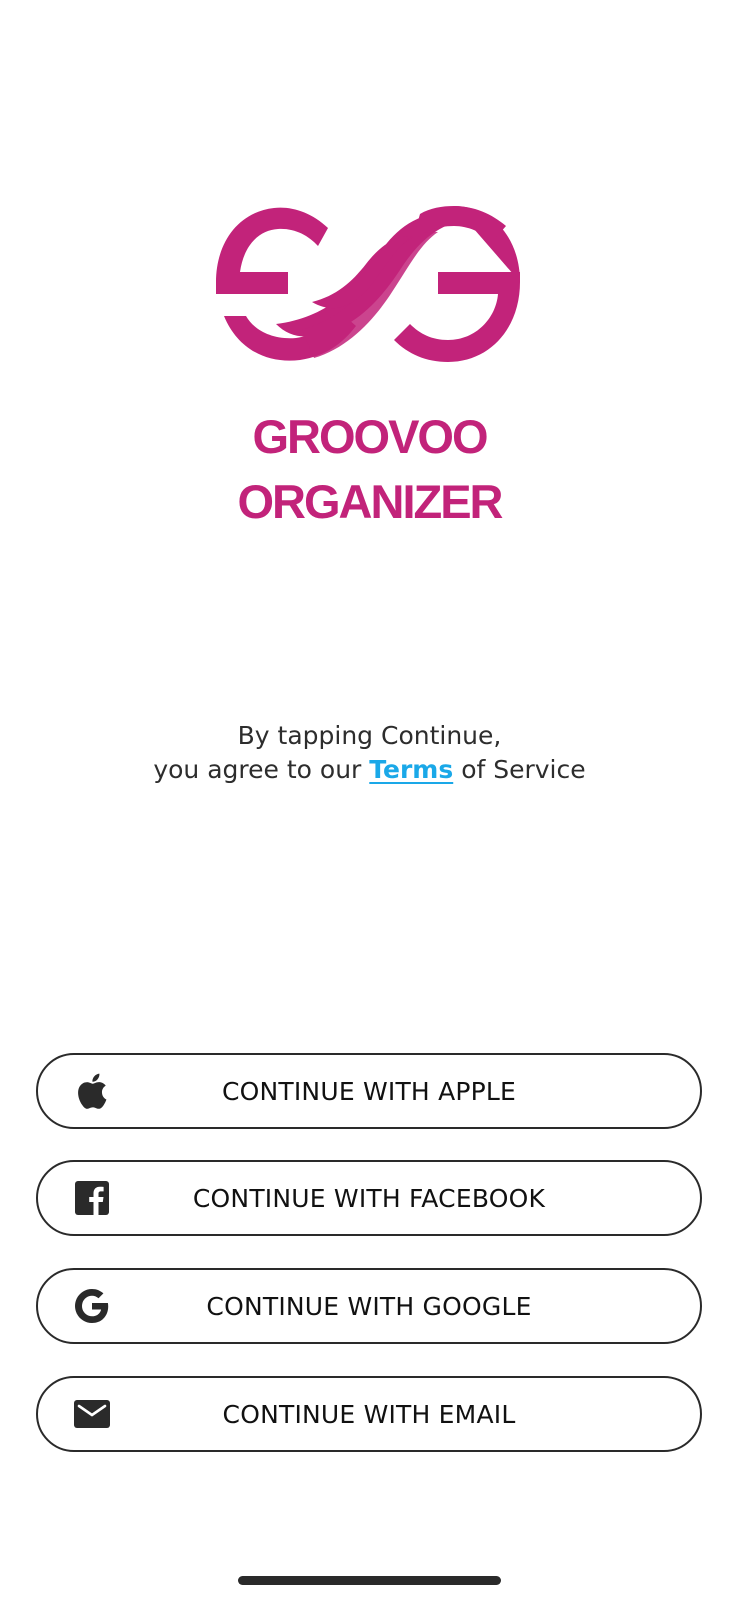 This screenshot has height=1600, width=739. I want to click on continue-with-google-button: CONTINUE WITH GOOGLE, so click(369, 1306).